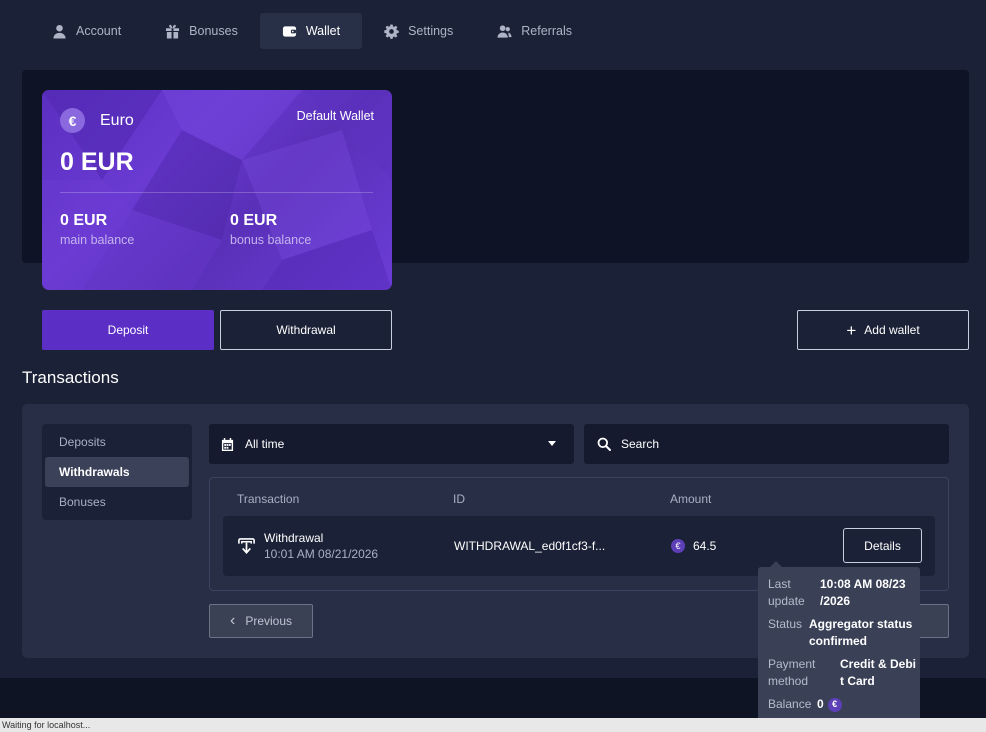 Image resolution: width=986 pixels, height=732 pixels. What do you see at coordinates (268, 621) in the screenshot?
I see `previous-label: Previous` at bounding box center [268, 621].